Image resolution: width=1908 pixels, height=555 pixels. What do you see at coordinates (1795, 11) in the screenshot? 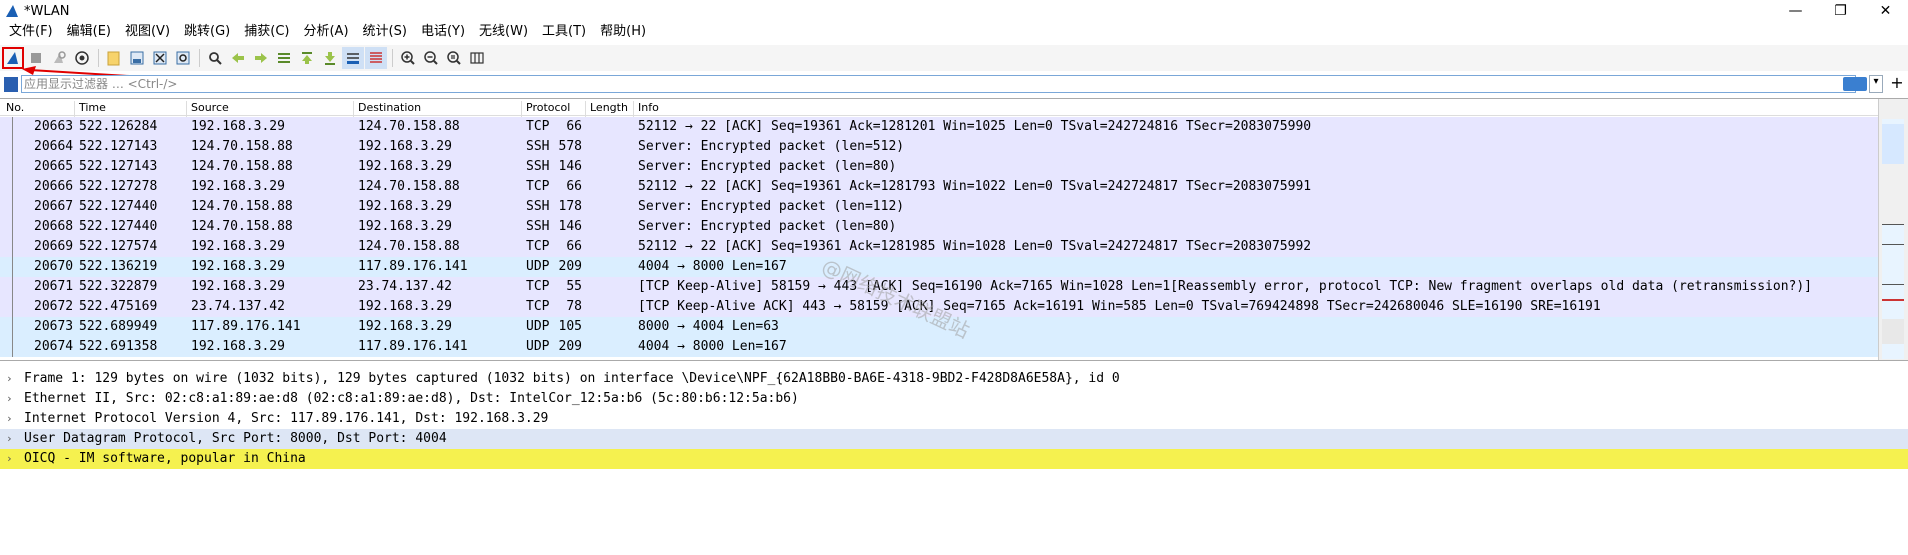
I see `minimize-button: —` at bounding box center [1795, 11].